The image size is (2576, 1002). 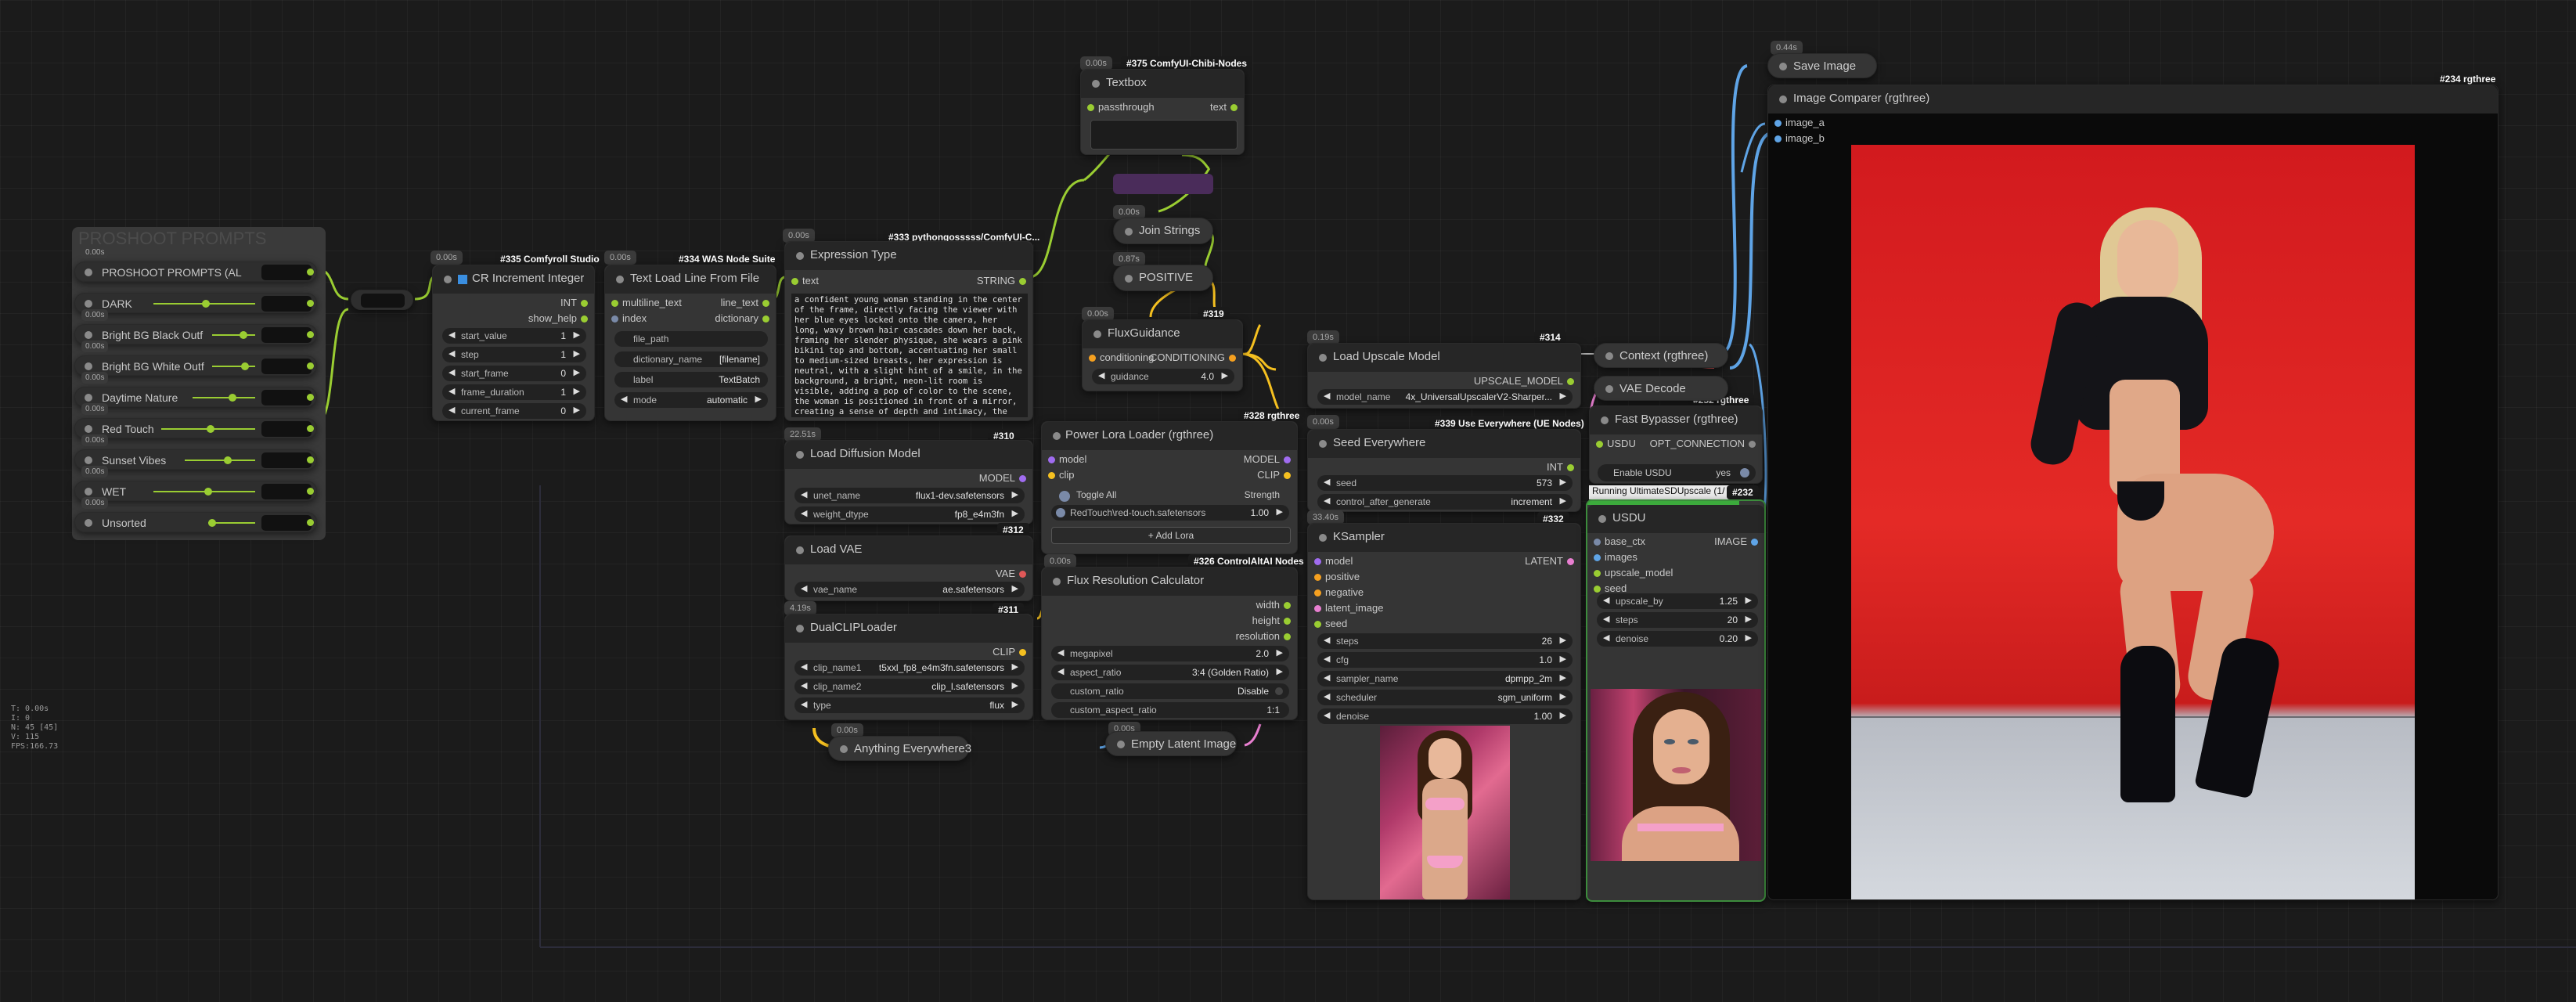 I want to click on node-header: DualCLIPLoader, so click(x=908, y=629).